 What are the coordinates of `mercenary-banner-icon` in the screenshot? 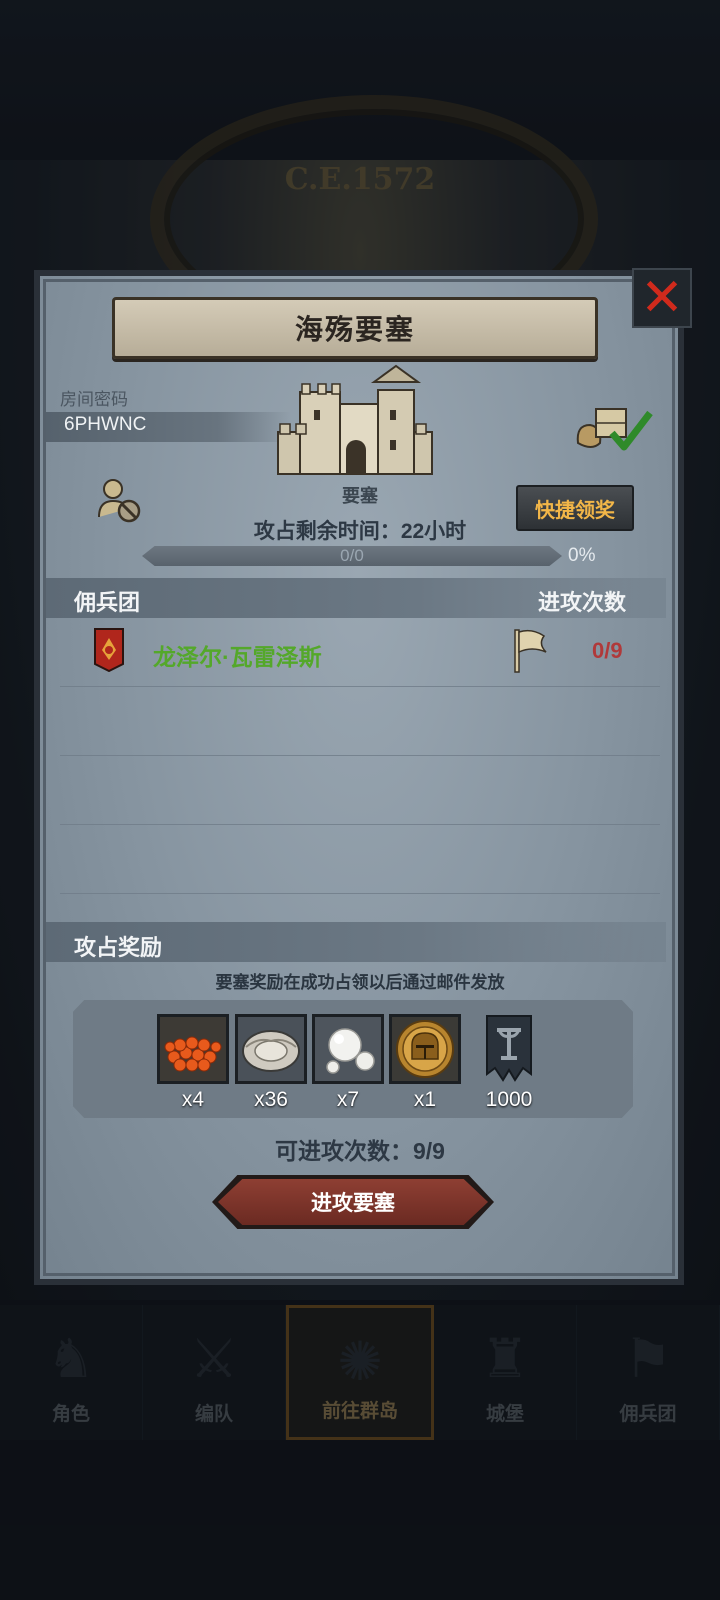 It's located at (509, 1049).